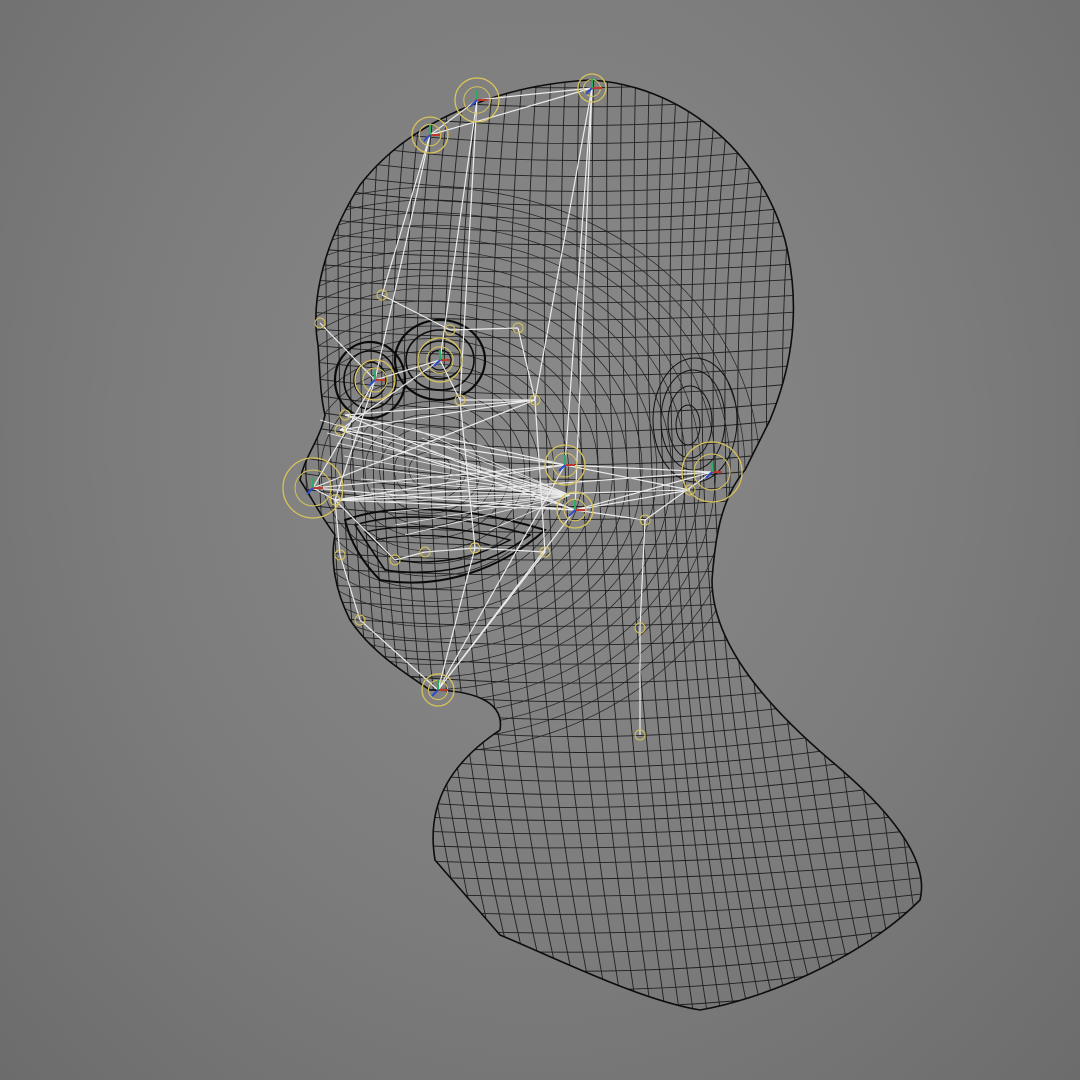  What do you see at coordinates (440, 360) in the screenshot?
I see `rig-joint-eyeL` at bounding box center [440, 360].